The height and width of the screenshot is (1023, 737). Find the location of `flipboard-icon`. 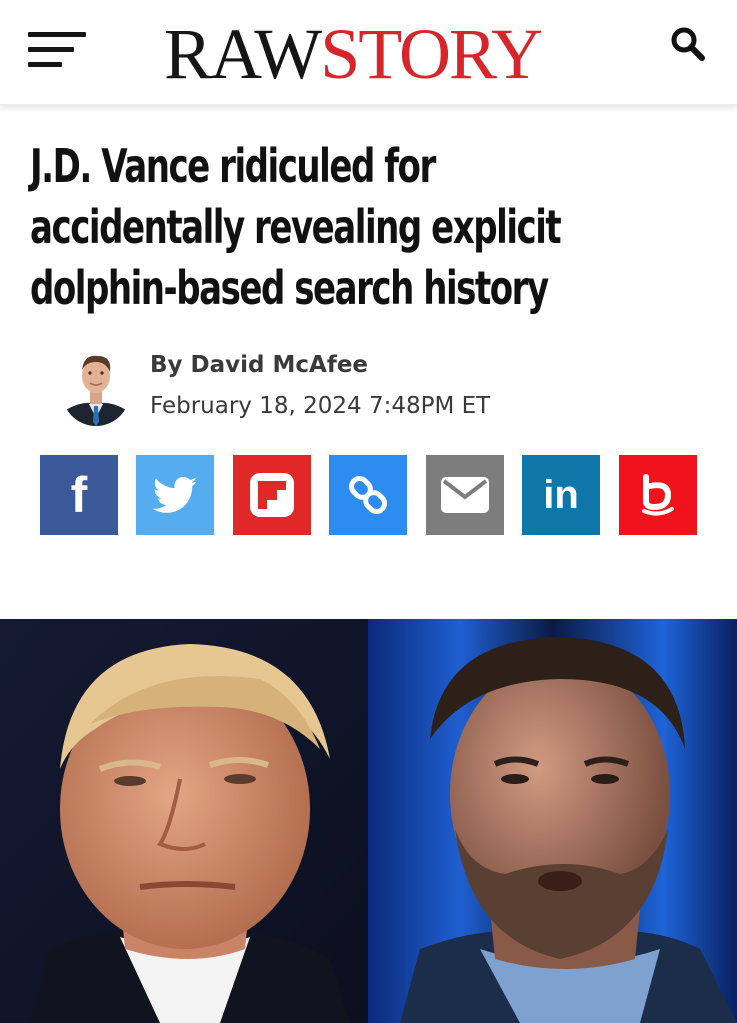

flipboard-icon is located at coordinates (272, 495).